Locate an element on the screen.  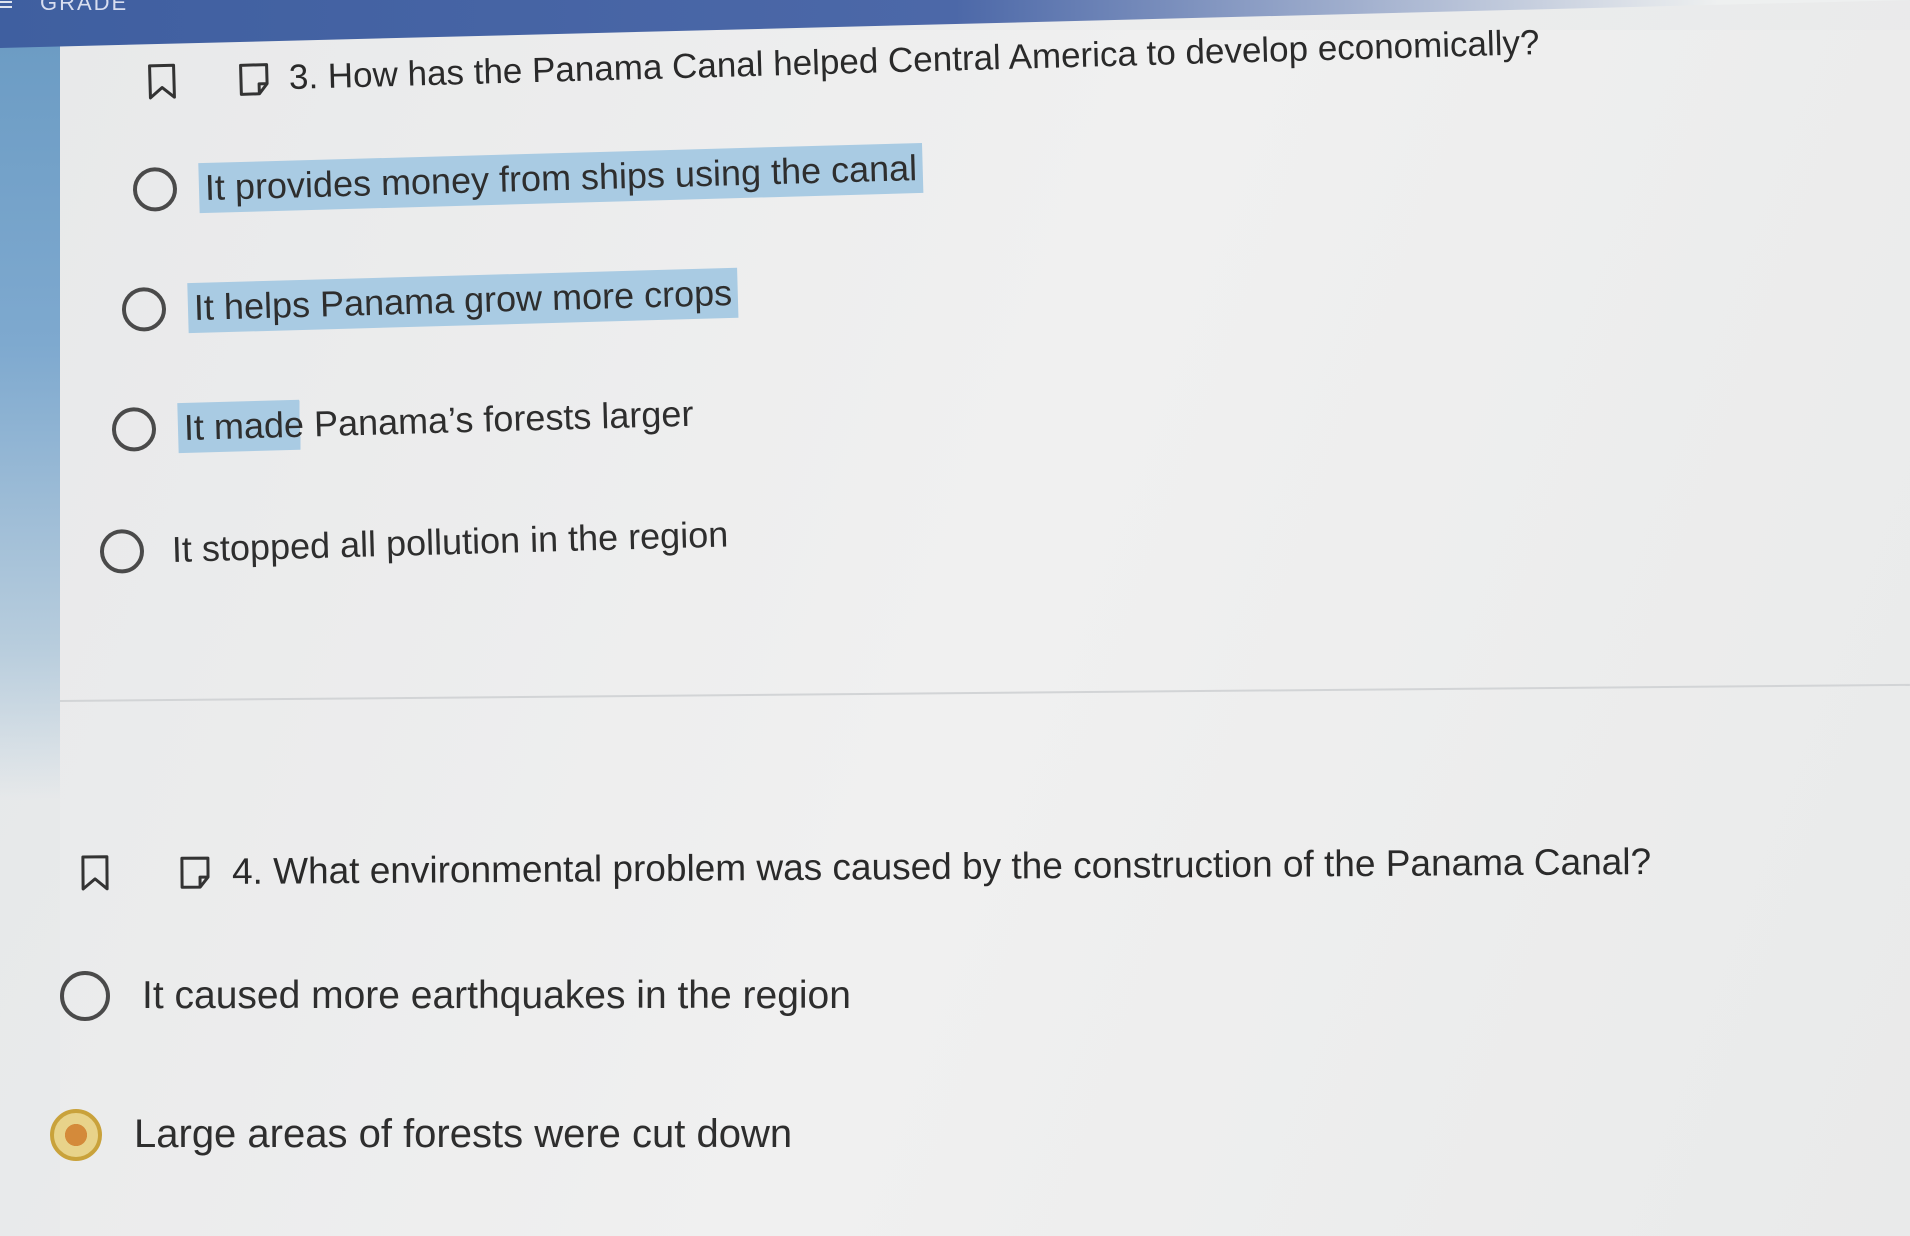
question-4-option-2: Large areas of forests were cut down is located at coordinates (424, 1134).